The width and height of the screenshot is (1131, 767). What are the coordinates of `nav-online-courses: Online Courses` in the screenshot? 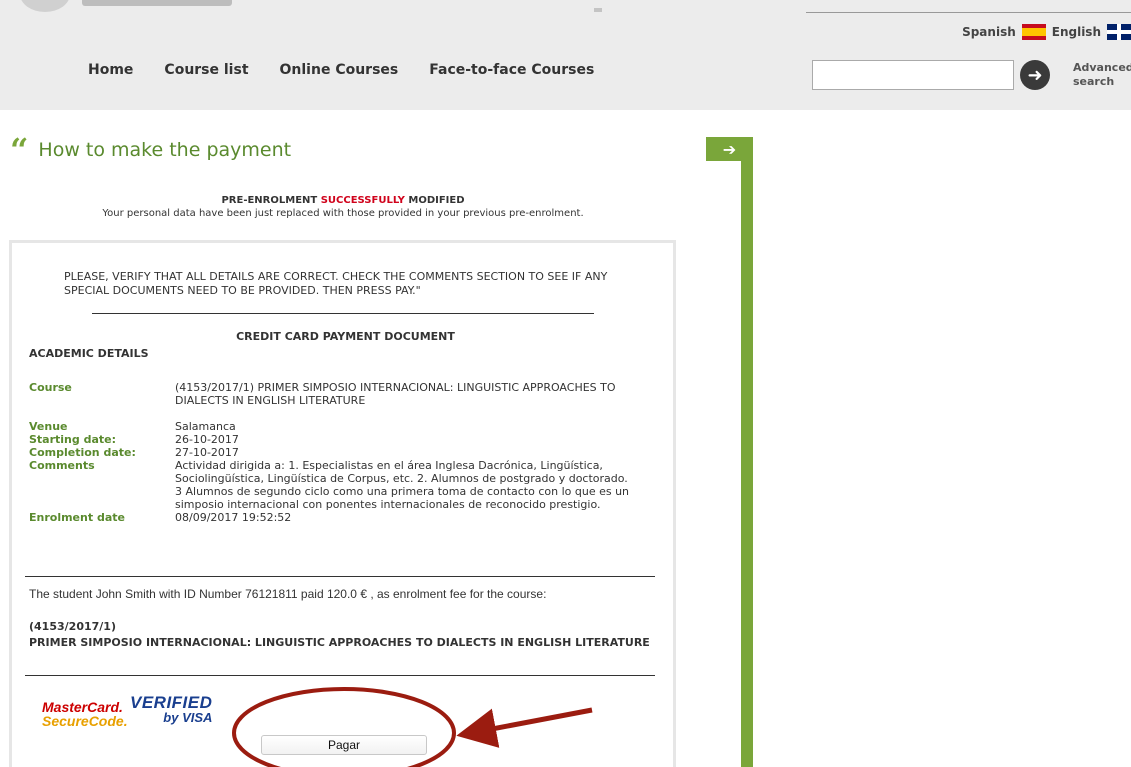 It's located at (339, 70).